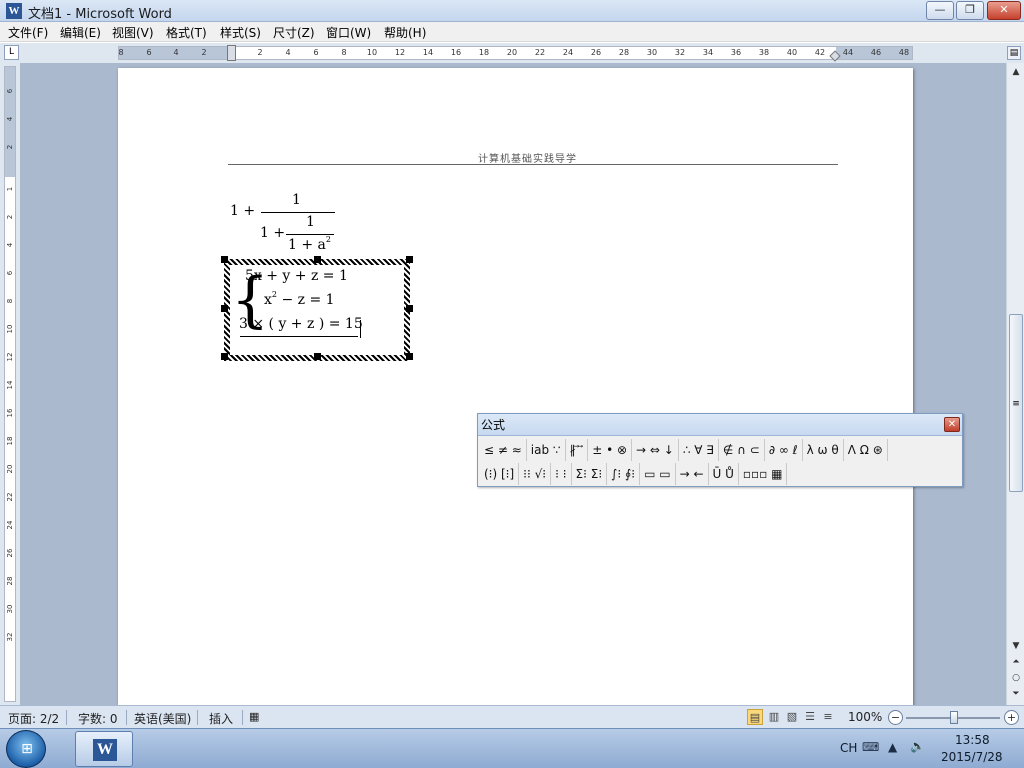 The height and width of the screenshot is (768, 1024). What do you see at coordinates (892, 747) in the screenshot?
I see `show-hidden-icons-icon: ▲` at bounding box center [892, 747].